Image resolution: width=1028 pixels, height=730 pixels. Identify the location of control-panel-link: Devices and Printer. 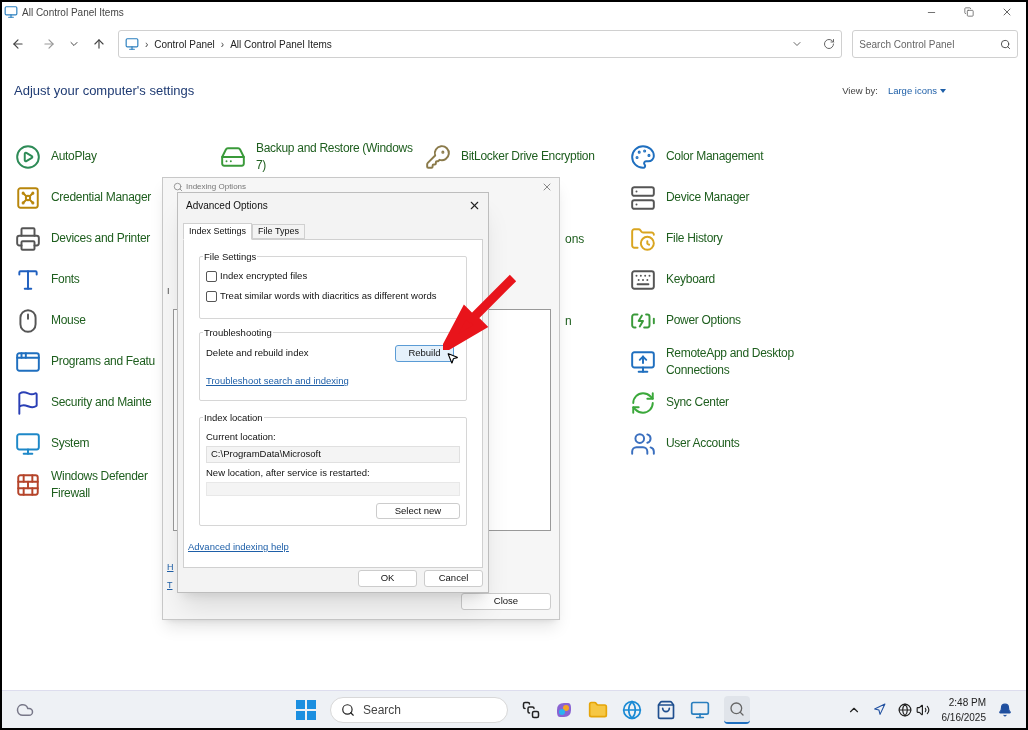
(100, 238).